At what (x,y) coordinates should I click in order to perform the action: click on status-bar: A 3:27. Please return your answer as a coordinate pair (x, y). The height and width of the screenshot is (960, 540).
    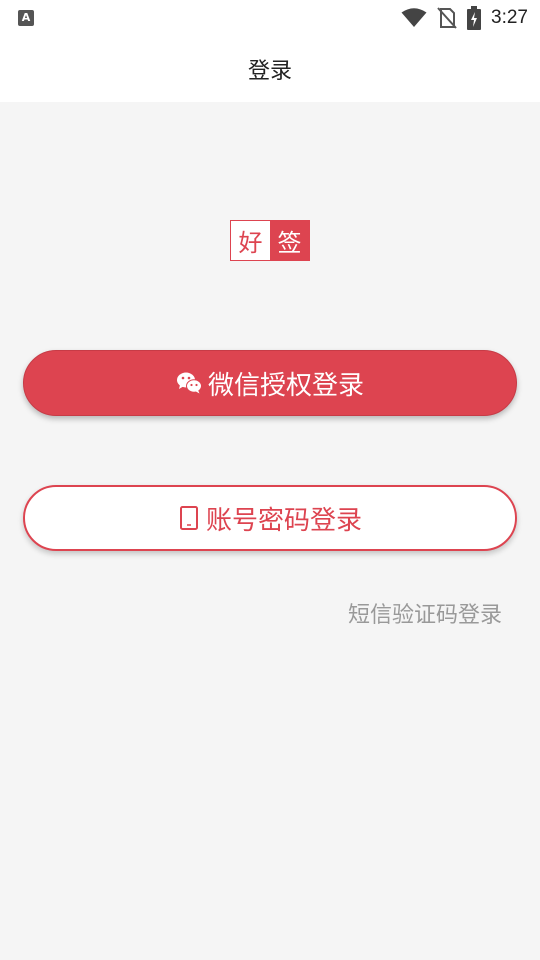
    Looking at the image, I should click on (270, 18).